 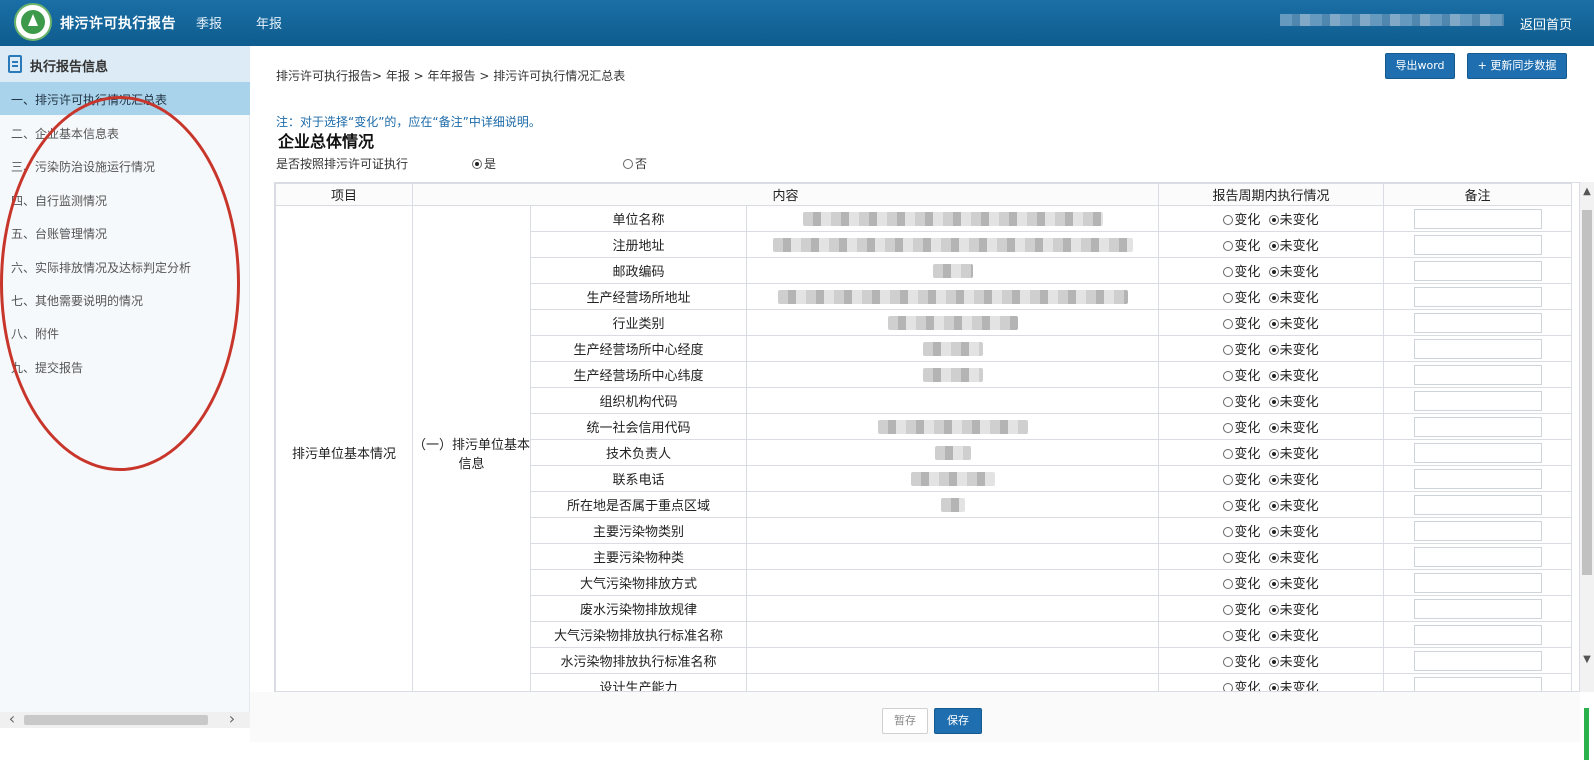 I want to click on nav-quarterly: 季报, so click(x=209, y=22).